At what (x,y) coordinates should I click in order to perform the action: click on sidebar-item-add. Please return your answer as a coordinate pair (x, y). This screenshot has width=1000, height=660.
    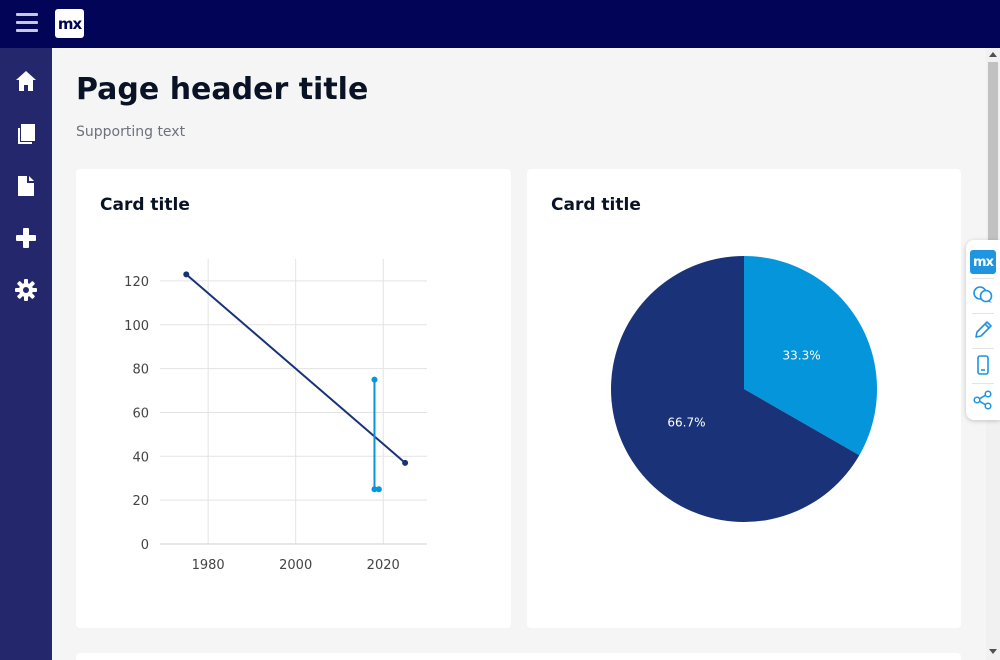
    Looking at the image, I should click on (26, 238).